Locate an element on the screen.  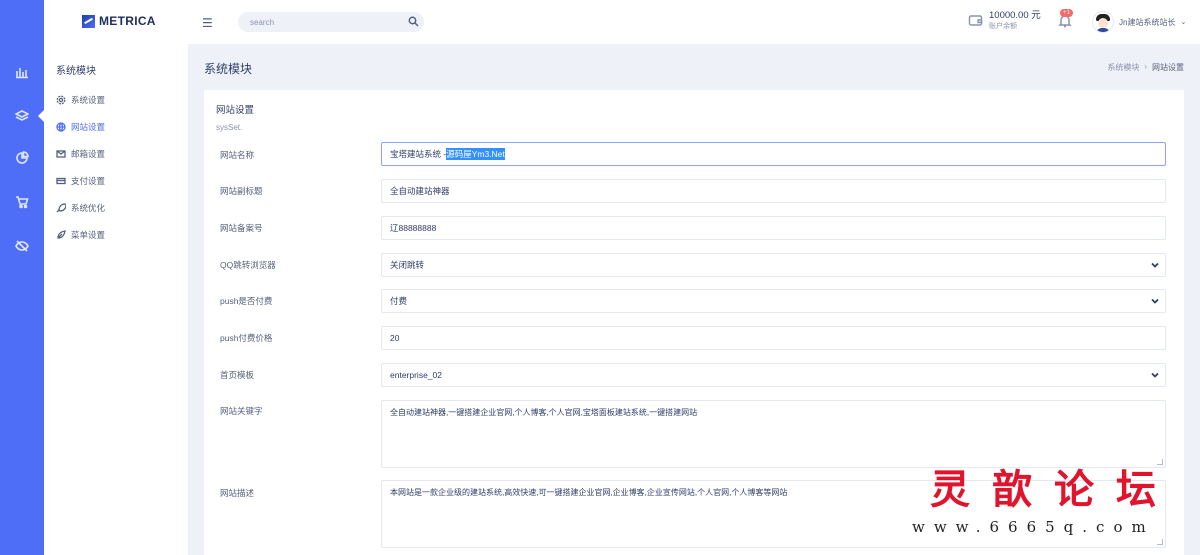
chart-icon is located at coordinates (22, 72).